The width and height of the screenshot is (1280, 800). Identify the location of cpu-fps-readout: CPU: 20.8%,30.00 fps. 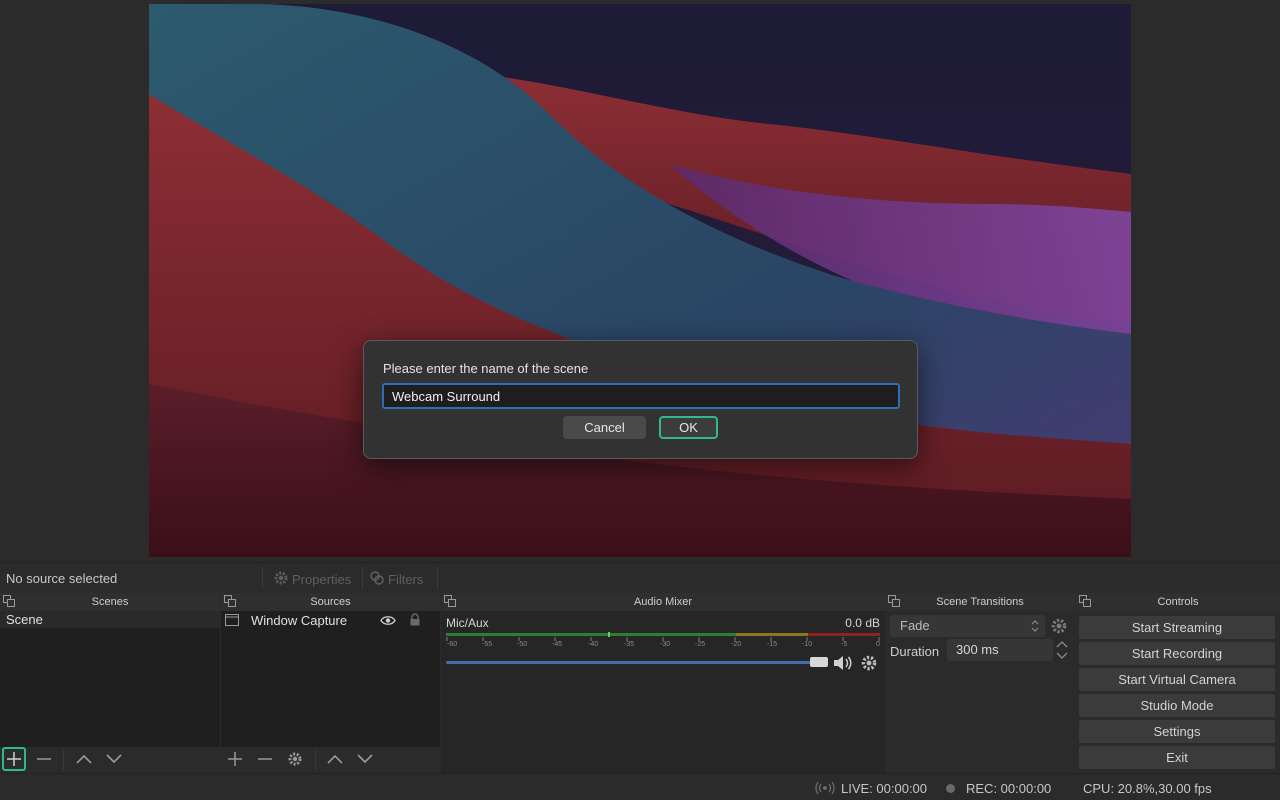
(1147, 788).